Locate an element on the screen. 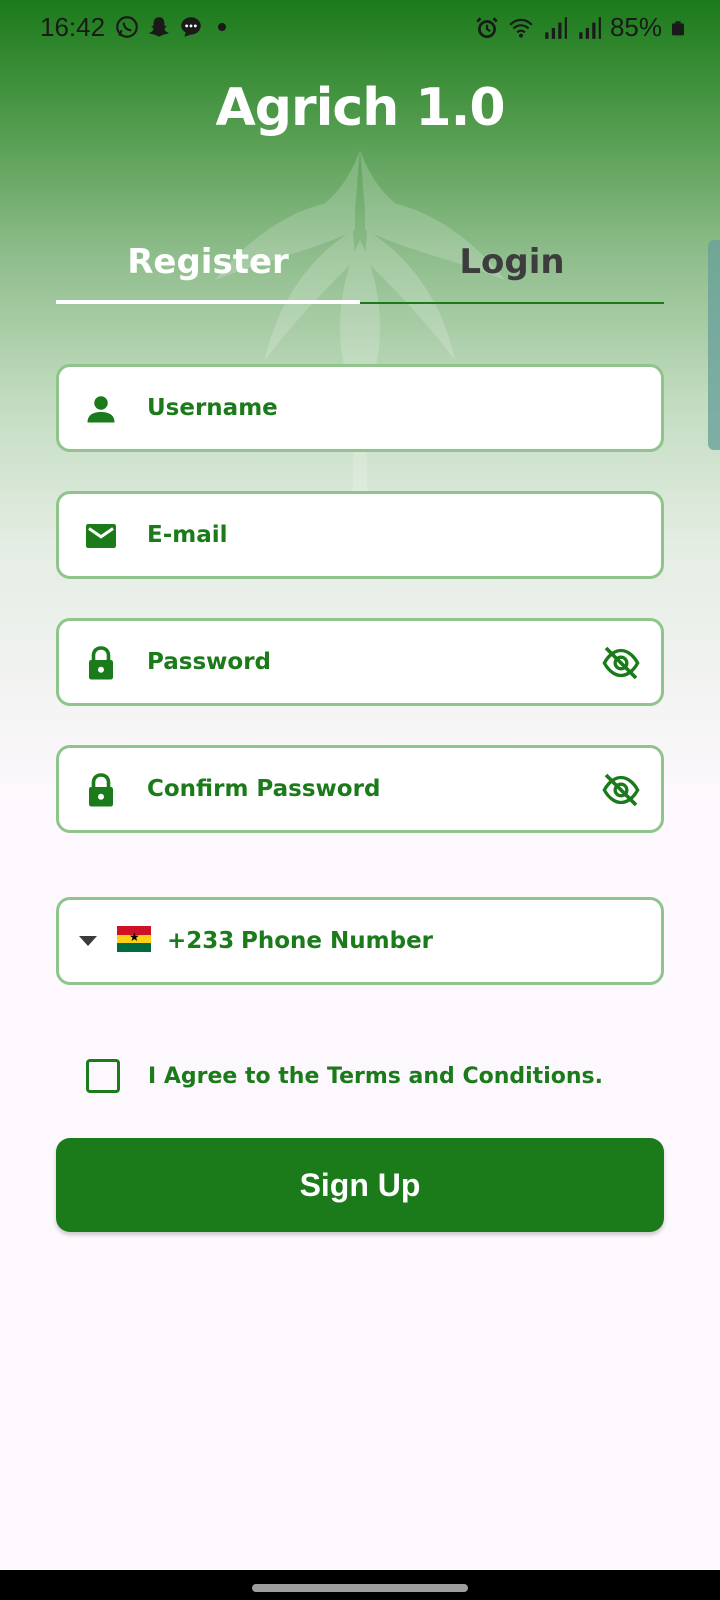 The width and height of the screenshot is (720, 1600). password-field: Password is located at coordinates (360, 662).